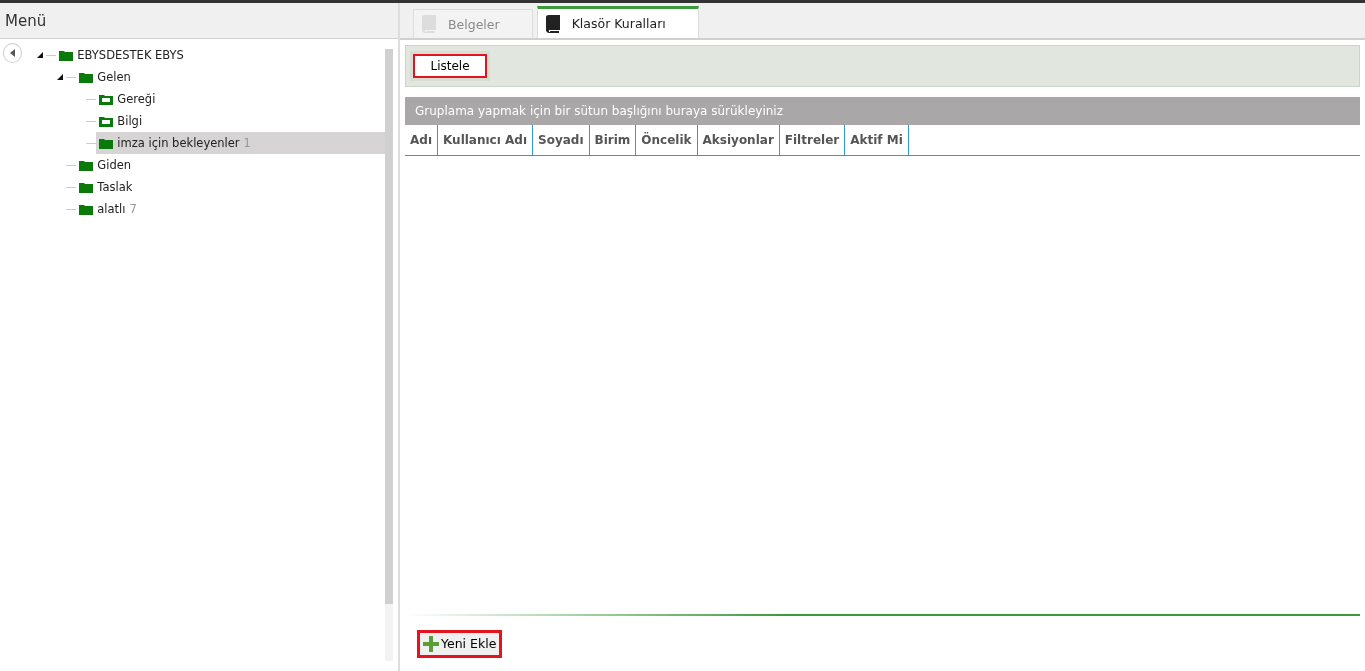 Image resolution: width=1365 pixels, height=671 pixels. I want to click on list-button: Listele, so click(450, 66).